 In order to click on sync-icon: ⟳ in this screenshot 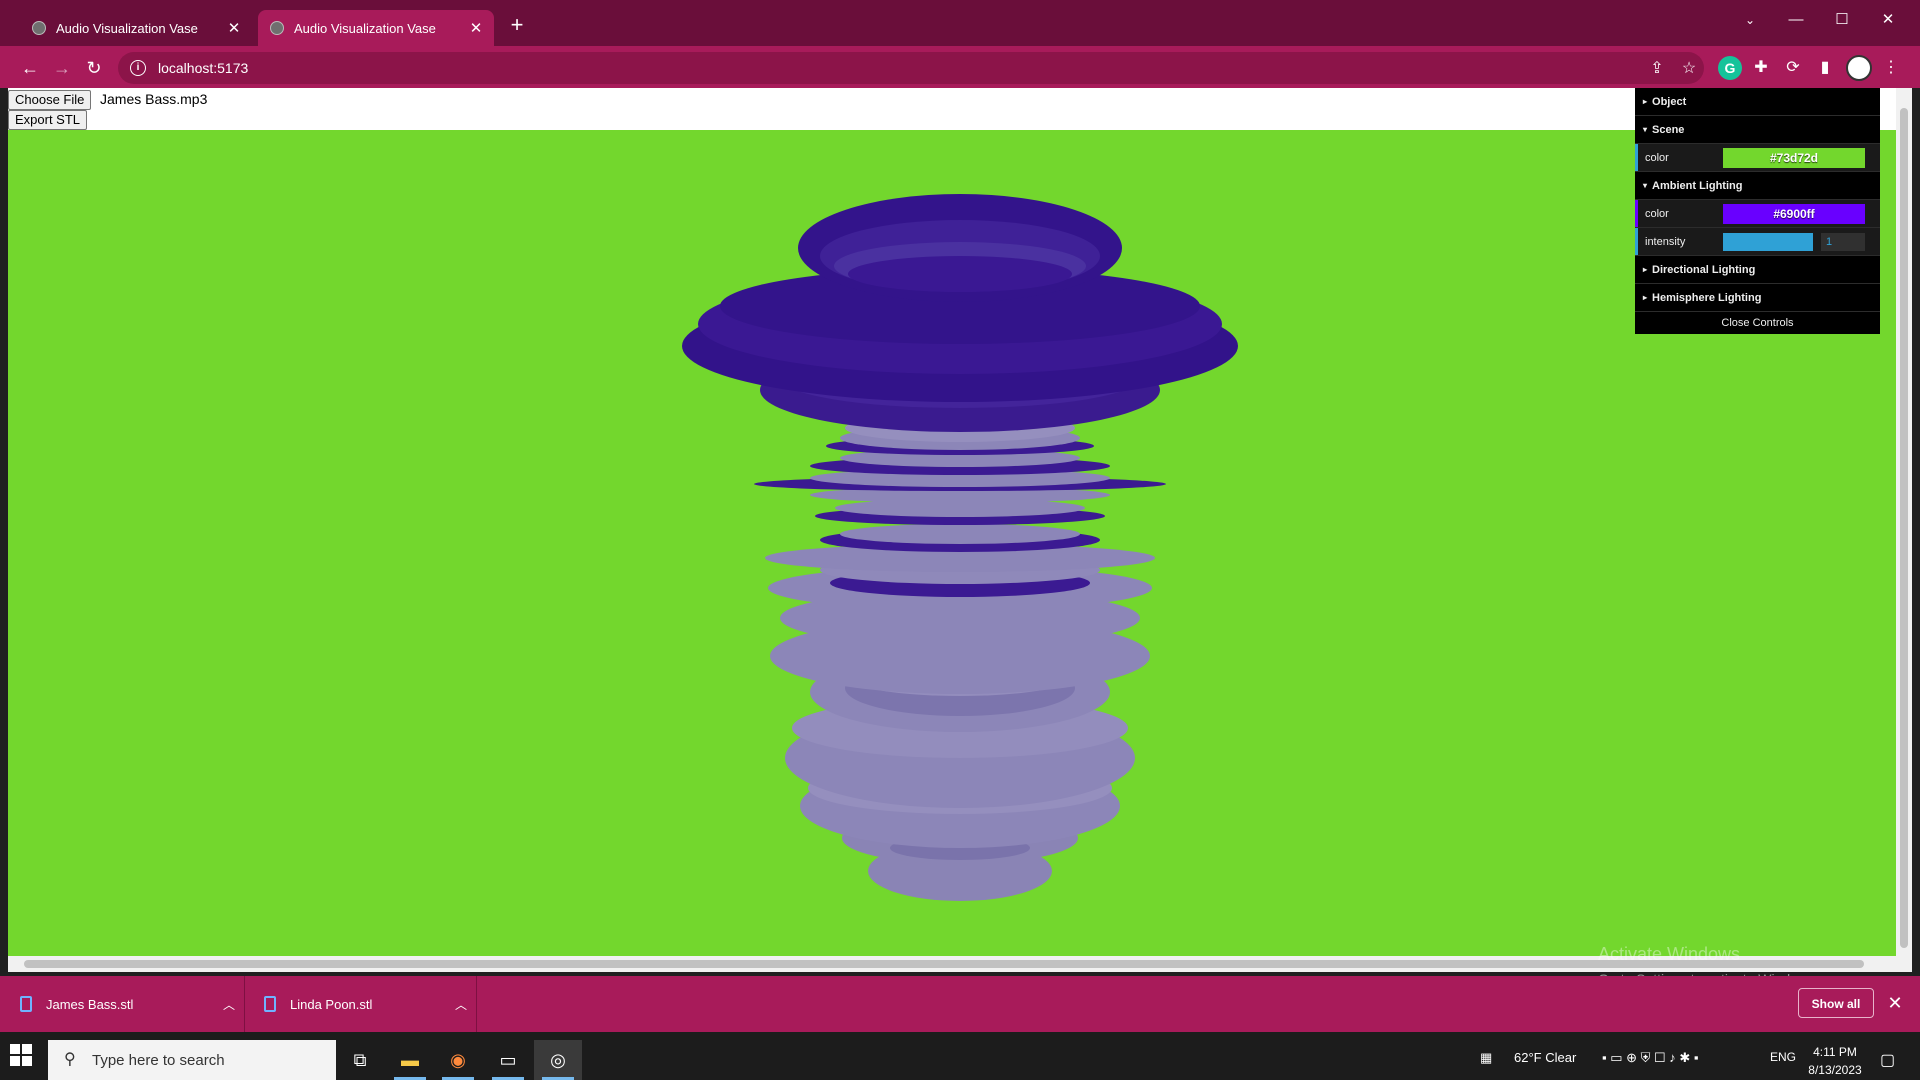, I will do `click(1793, 68)`.